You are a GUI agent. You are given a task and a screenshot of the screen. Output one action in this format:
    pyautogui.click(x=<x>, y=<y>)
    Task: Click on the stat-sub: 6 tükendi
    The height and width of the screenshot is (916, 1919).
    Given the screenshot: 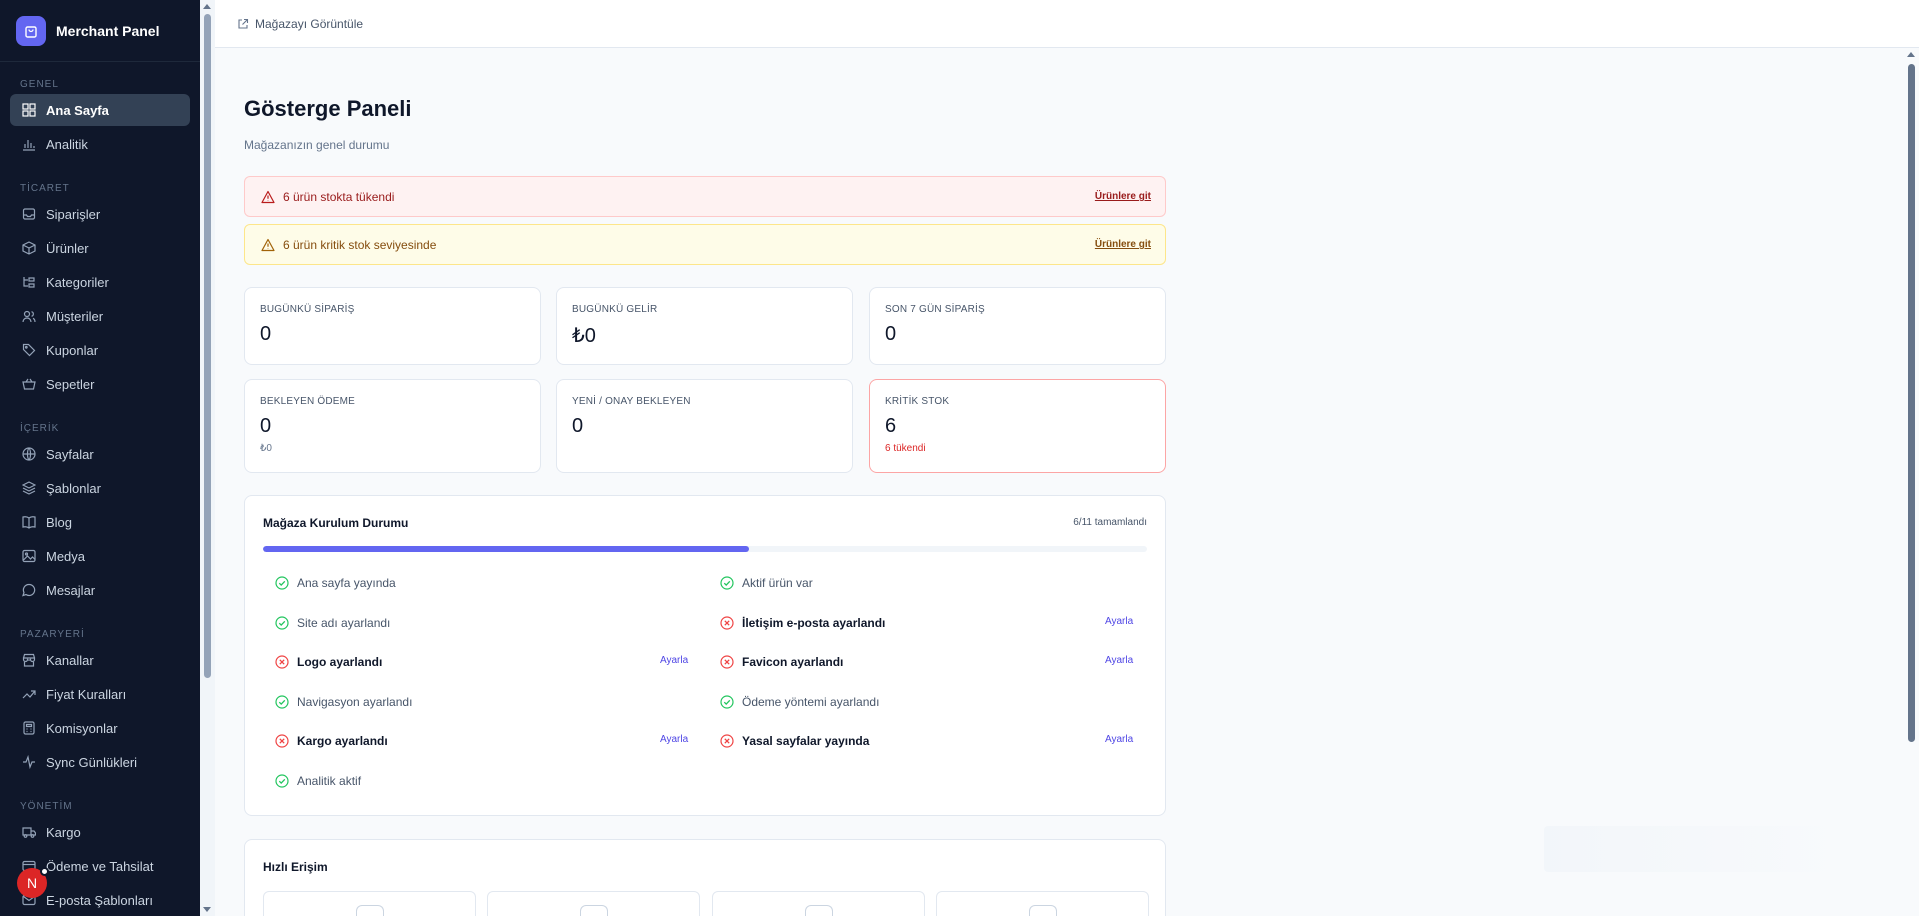 What is the action you would take?
    pyautogui.click(x=905, y=448)
    